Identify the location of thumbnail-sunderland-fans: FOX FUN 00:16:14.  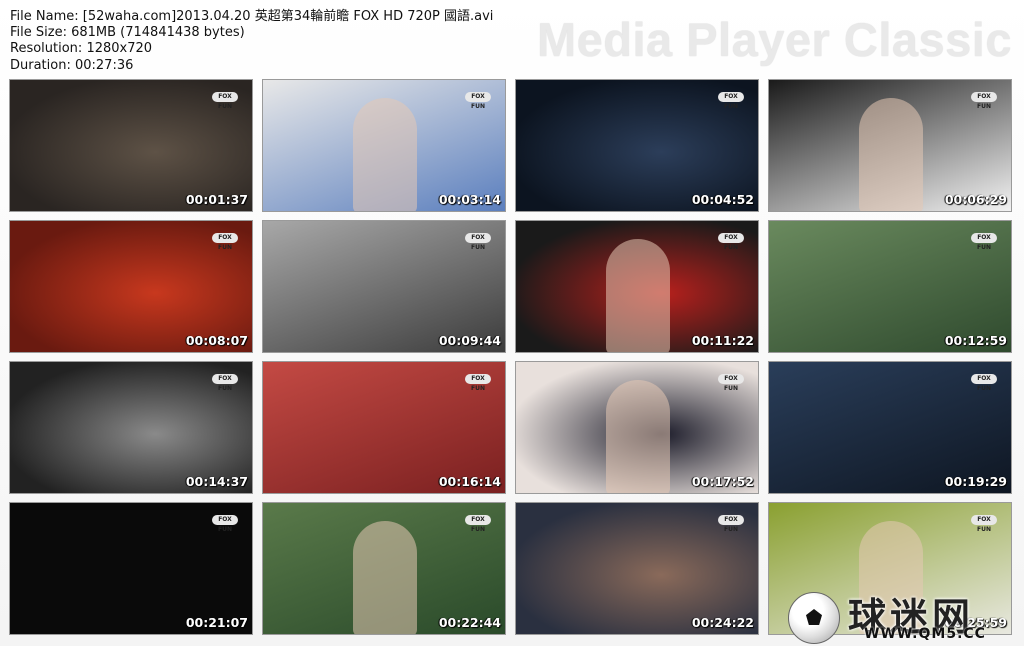
(384, 427).